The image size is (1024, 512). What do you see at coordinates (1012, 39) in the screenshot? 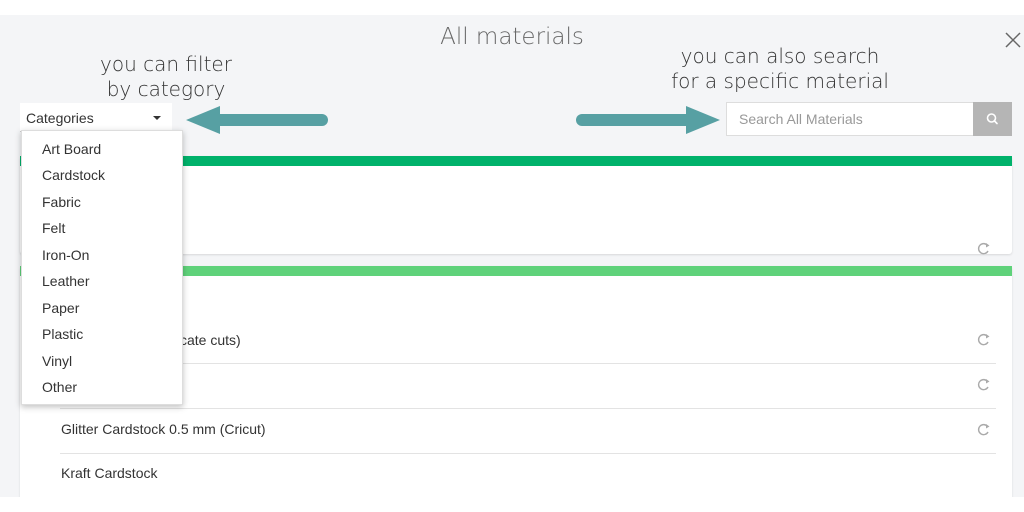
I see `close-icon` at bounding box center [1012, 39].